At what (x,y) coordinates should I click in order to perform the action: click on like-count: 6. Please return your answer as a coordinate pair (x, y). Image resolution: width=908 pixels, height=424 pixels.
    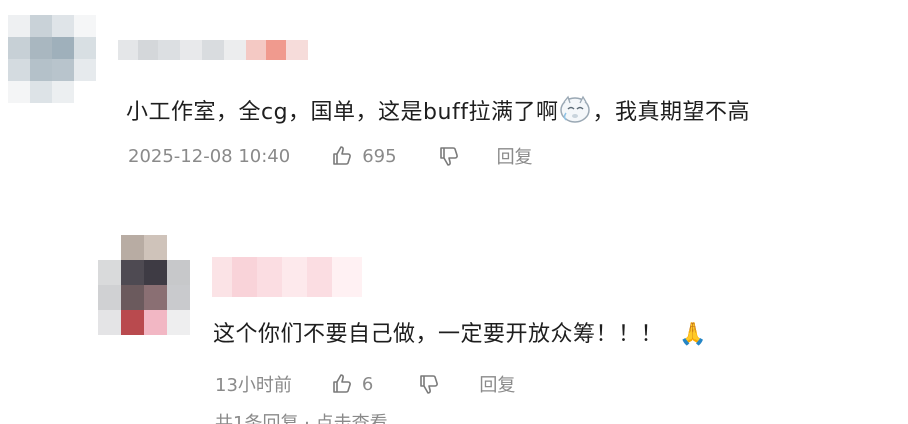
    Looking at the image, I should click on (367, 384).